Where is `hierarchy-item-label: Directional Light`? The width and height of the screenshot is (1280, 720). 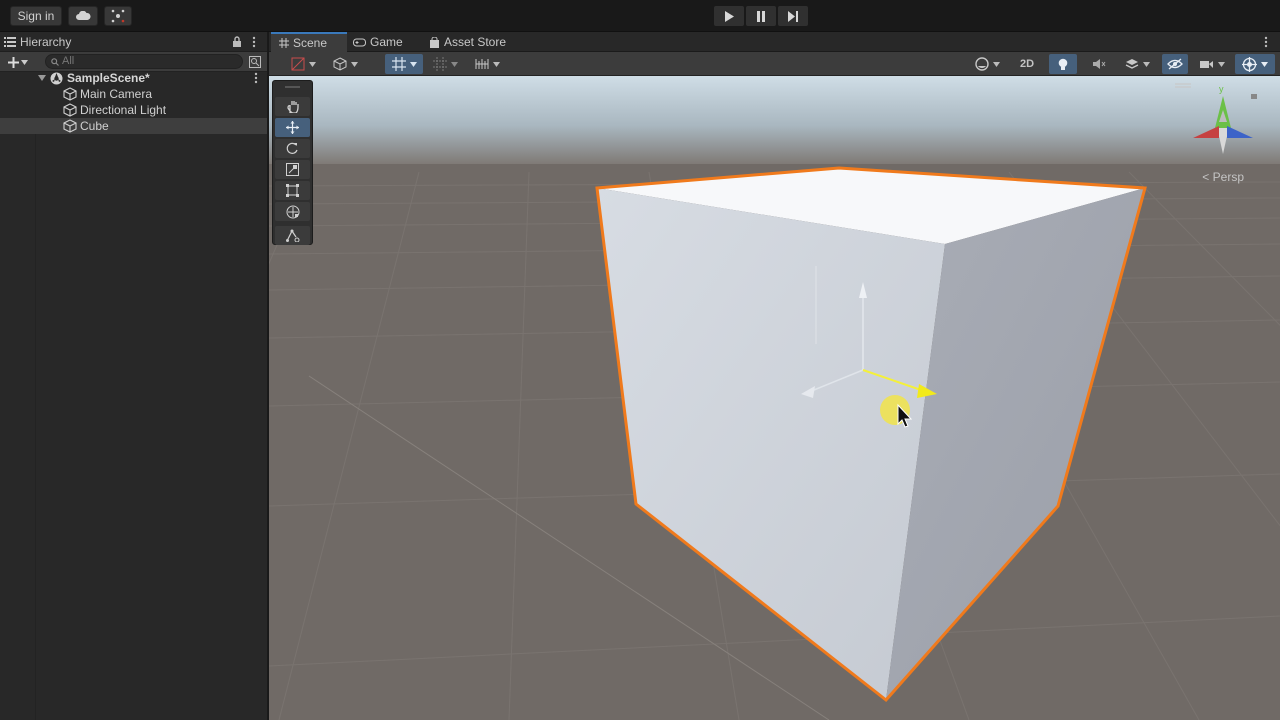 hierarchy-item-label: Directional Light is located at coordinates (123, 110).